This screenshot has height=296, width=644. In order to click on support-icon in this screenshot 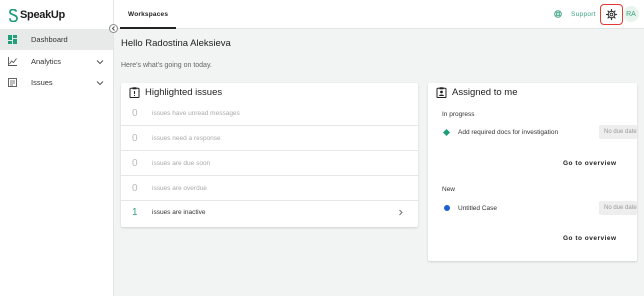, I will do `click(558, 14)`.